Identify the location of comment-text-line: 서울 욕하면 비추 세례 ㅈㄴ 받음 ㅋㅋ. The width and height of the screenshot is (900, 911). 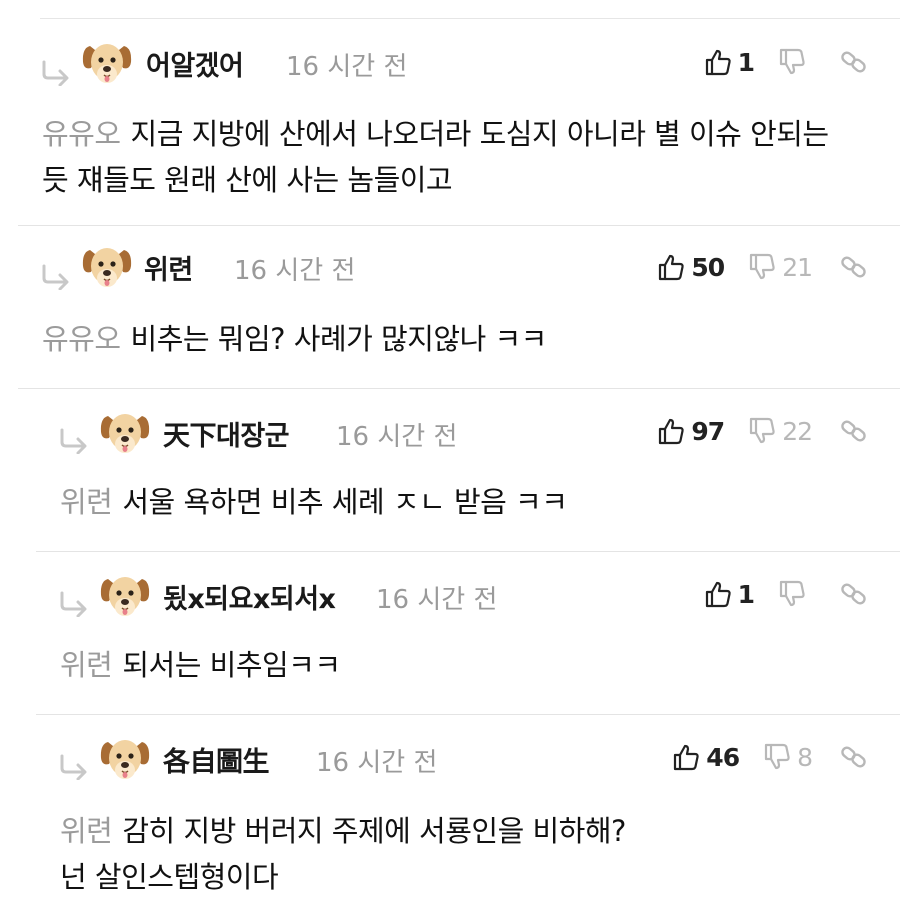
(345, 502).